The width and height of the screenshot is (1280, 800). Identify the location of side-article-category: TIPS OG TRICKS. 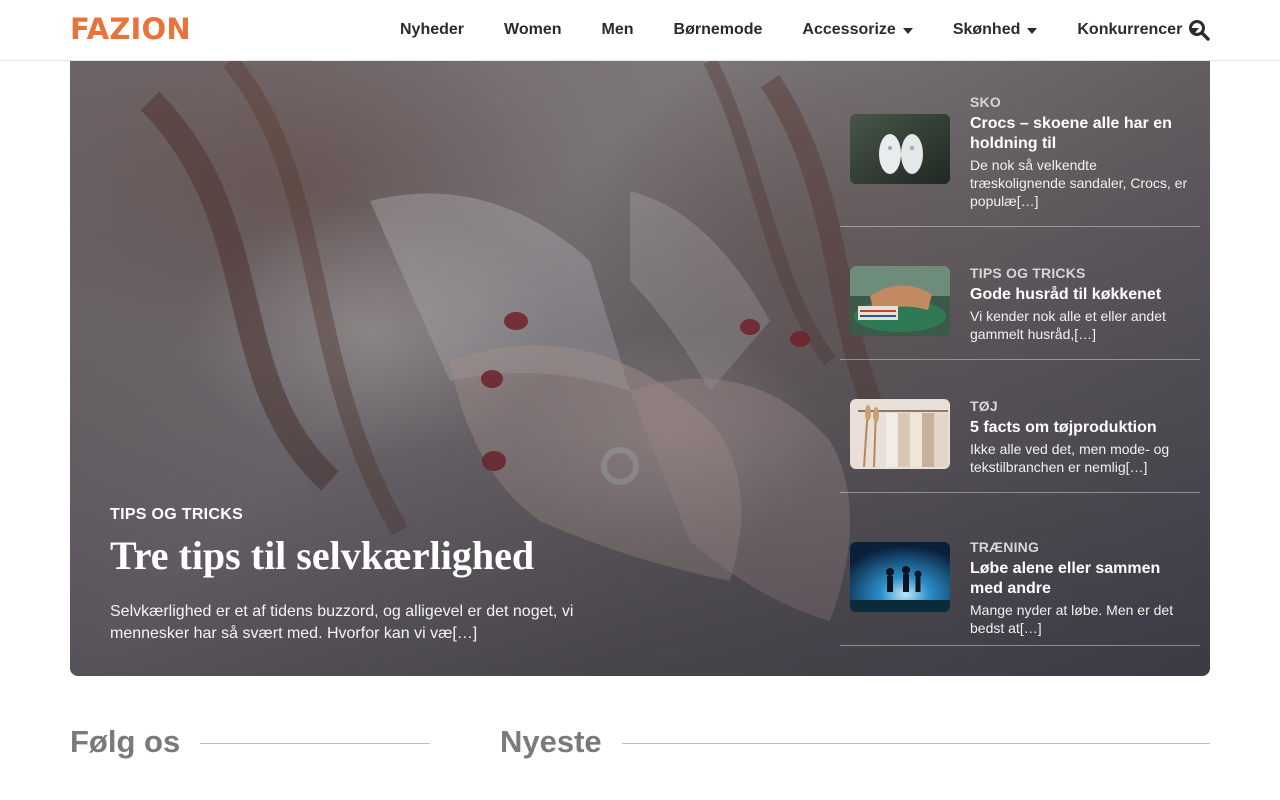
(1081, 273).